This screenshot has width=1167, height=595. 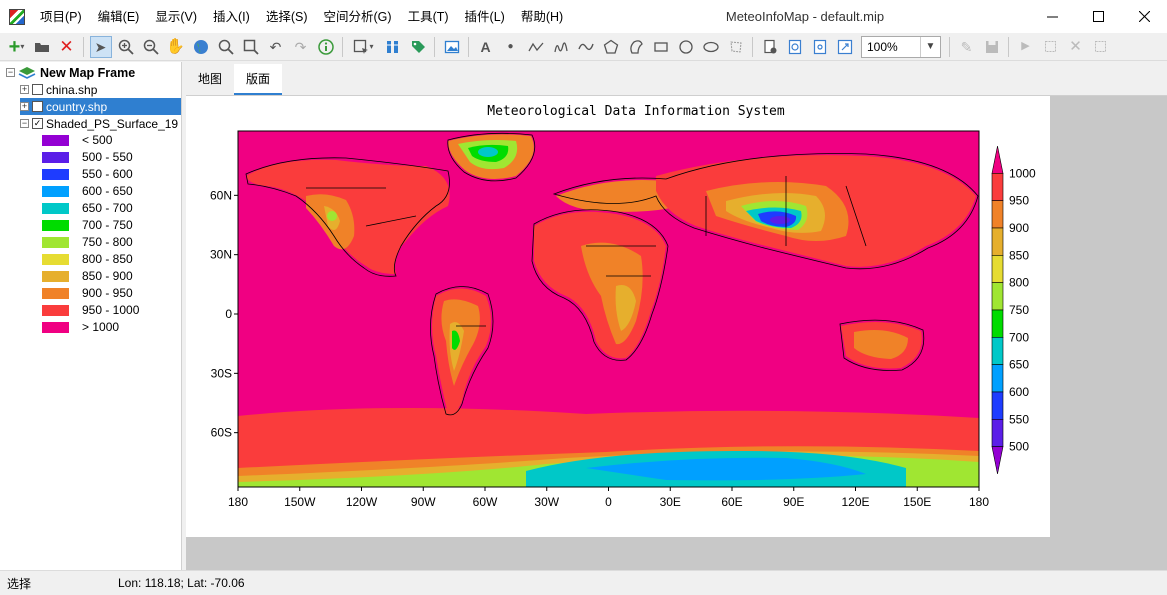 What do you see at coordinates (58, 89) in the screenshot?
I see `layer-row-china: + china.shp` at bounding box center [58, 89].